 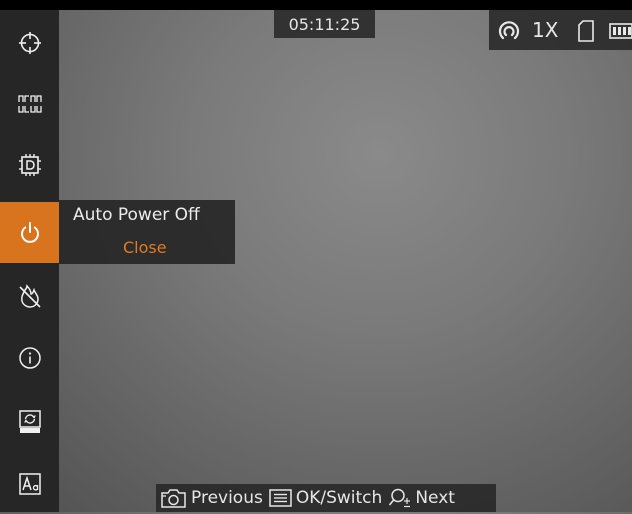 I want to click on sidebar-item-info, so click(x=29, y=357).